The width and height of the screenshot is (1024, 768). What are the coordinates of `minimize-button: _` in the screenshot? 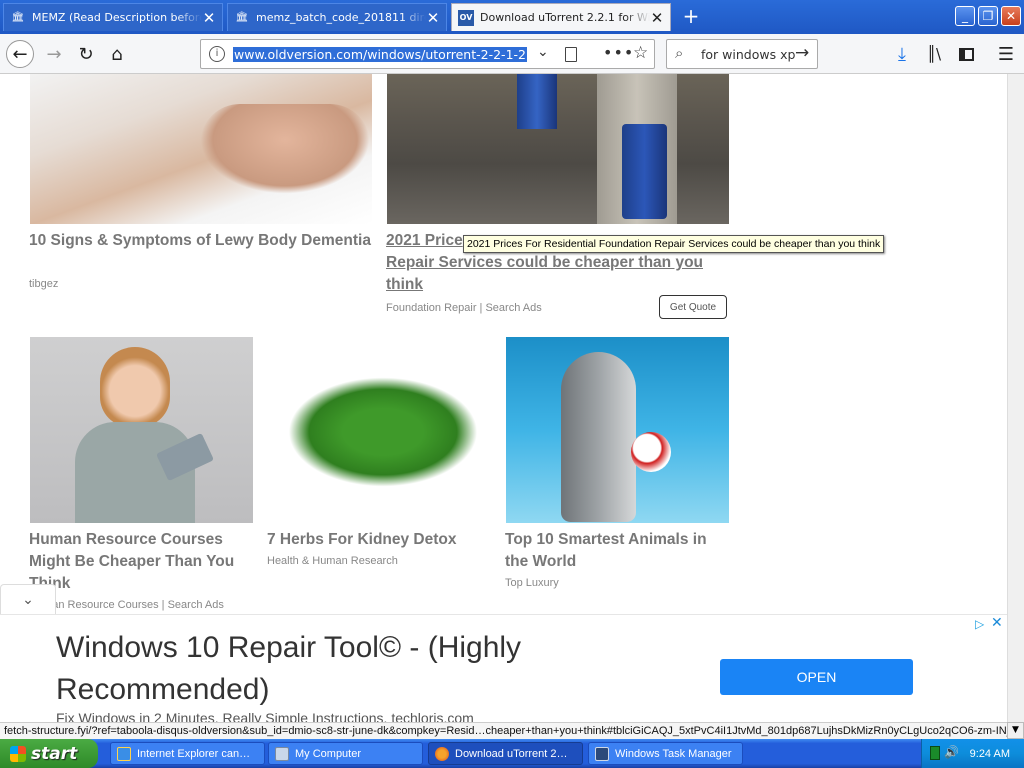 It's located at (965, 16).